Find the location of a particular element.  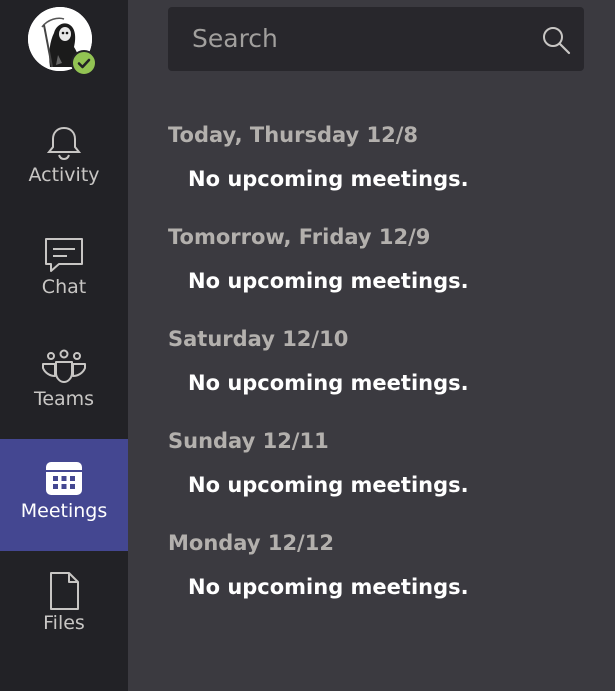

bell-icon is located at coordinates (64, 143).